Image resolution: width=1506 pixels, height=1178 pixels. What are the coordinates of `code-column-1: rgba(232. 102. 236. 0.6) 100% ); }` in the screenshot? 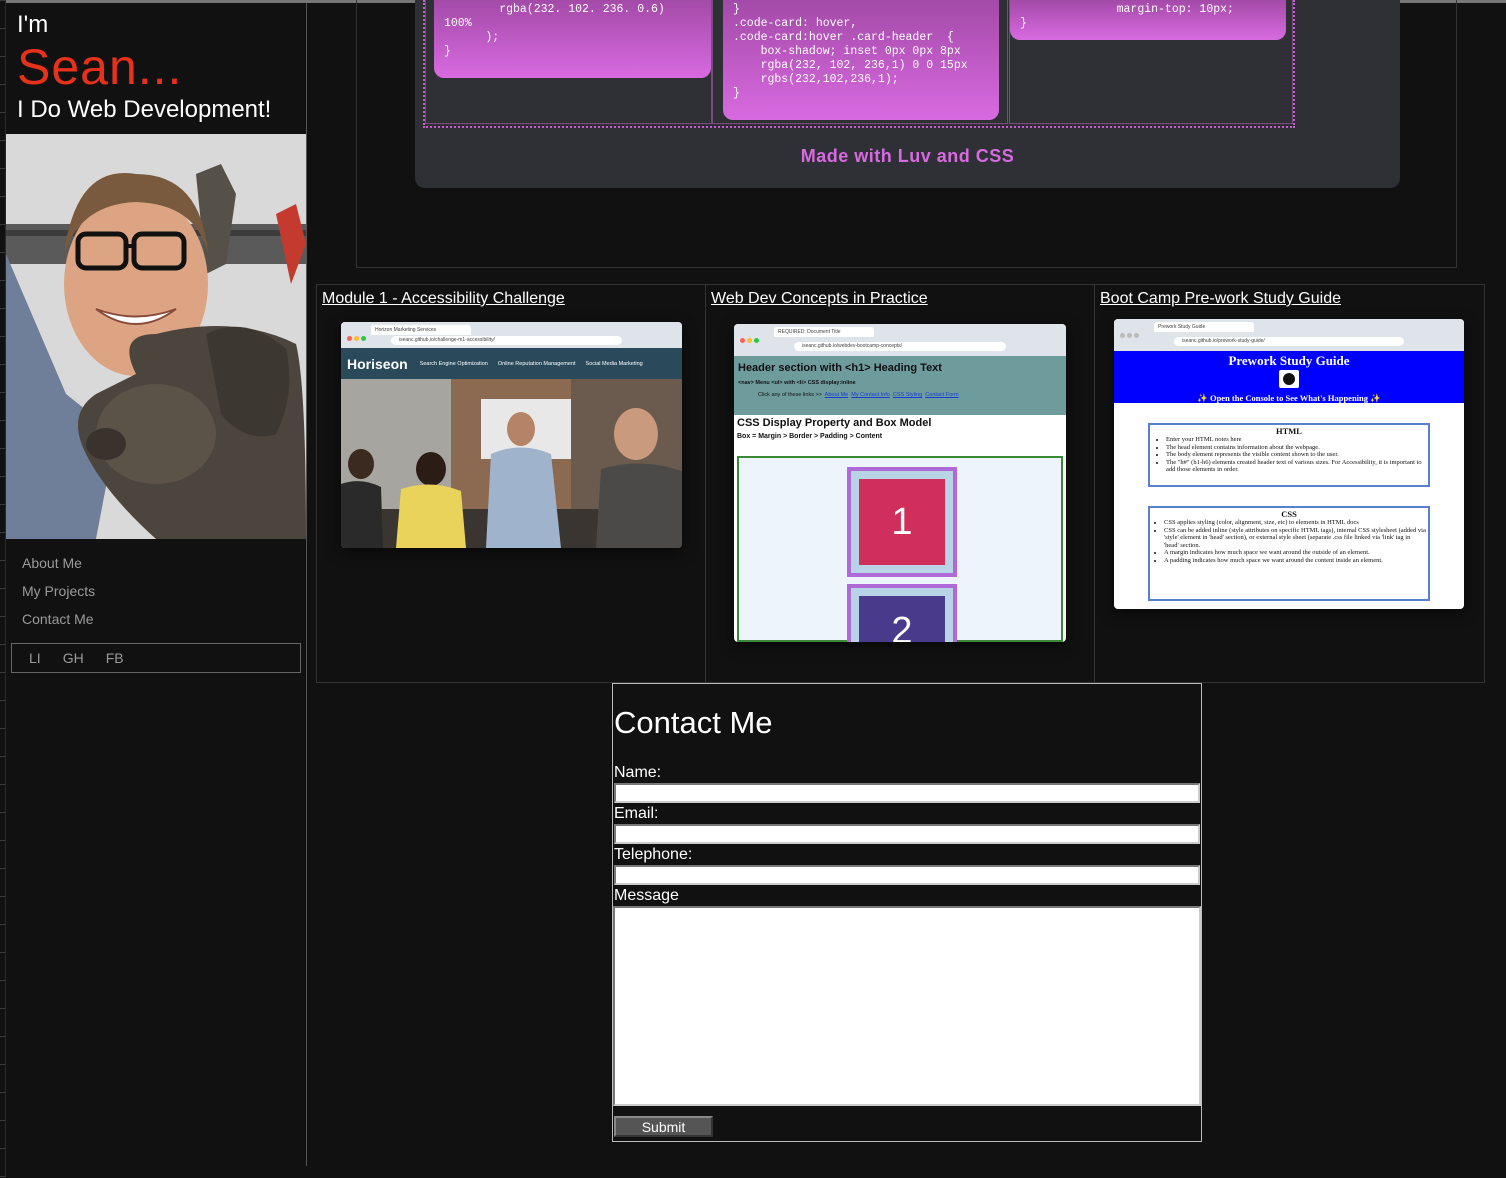 It's located at (568, 62).